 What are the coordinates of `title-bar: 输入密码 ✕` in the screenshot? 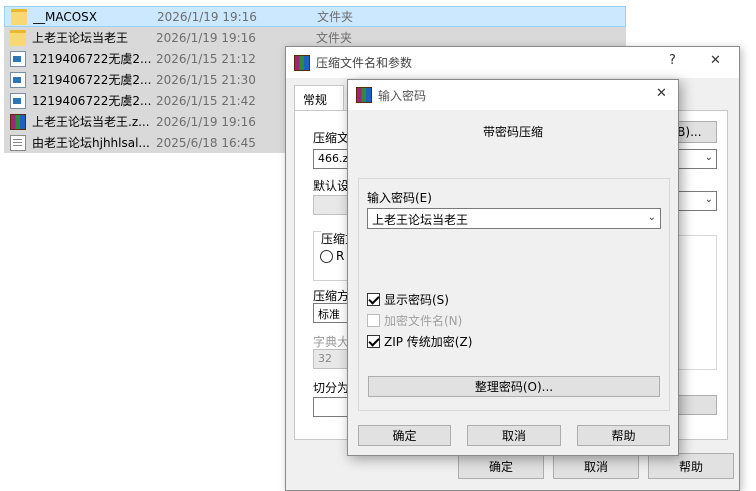 It's located at (513, 95).